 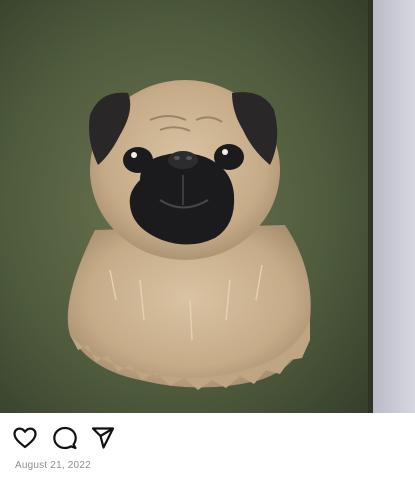 I want to click on comment-button, so click(x=65, y=438).